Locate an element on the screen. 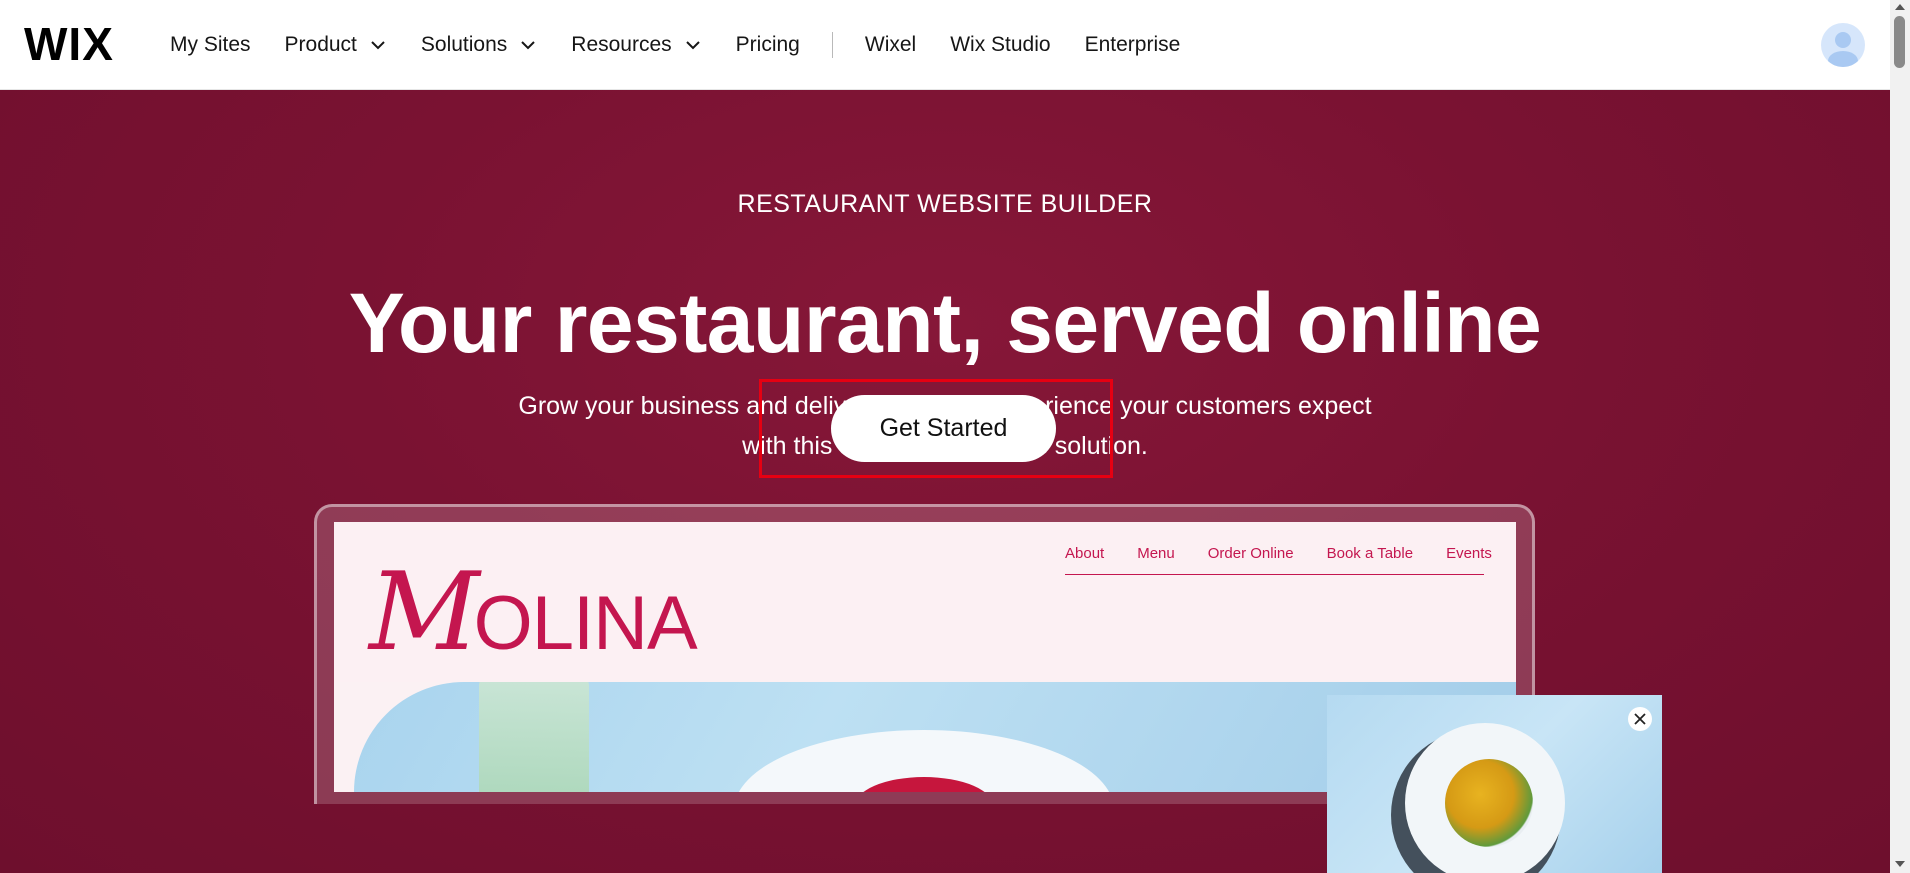  user-avatar-icon is located at coordinates (1843, 45).